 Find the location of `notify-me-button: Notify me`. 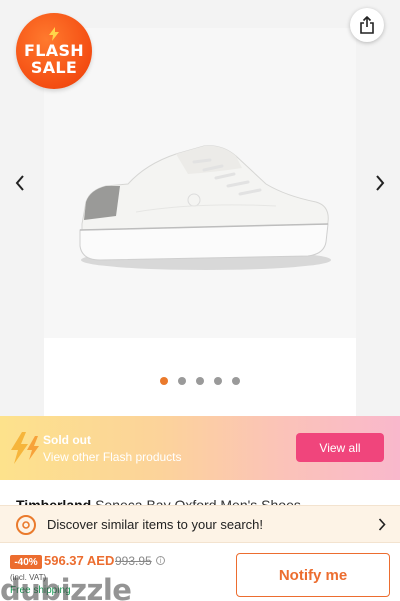

notify-me-button: Notify me is located at coordinates (313, 575).